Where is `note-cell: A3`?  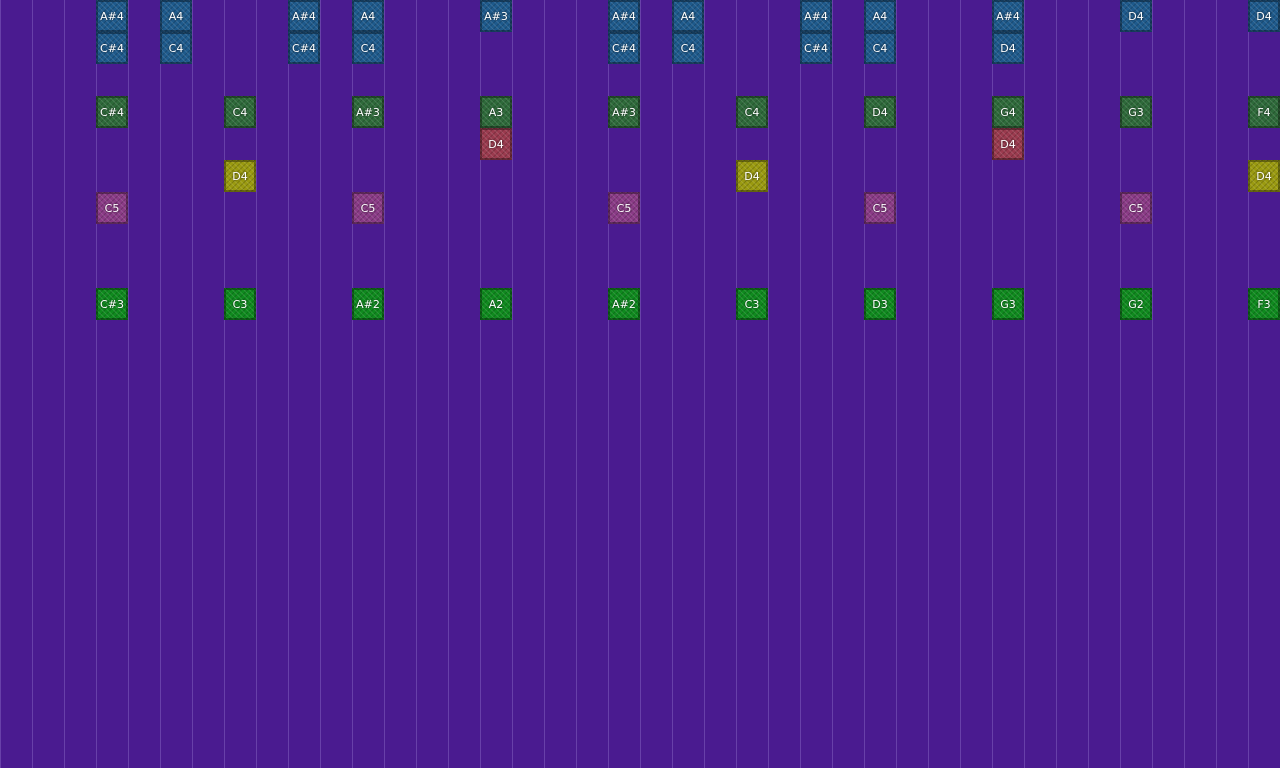
note-cell: A3 is located at coordinates (496, 112).